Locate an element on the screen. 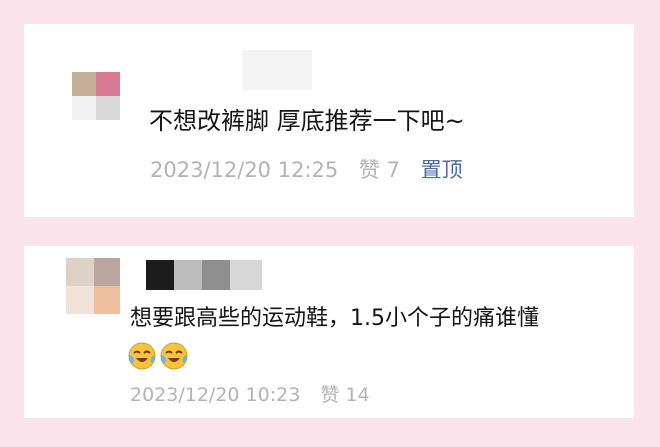 Image resolution: width=660 pixels, height=447 pixels. like-count: 赞 14 is located at coordinates (344, 395).